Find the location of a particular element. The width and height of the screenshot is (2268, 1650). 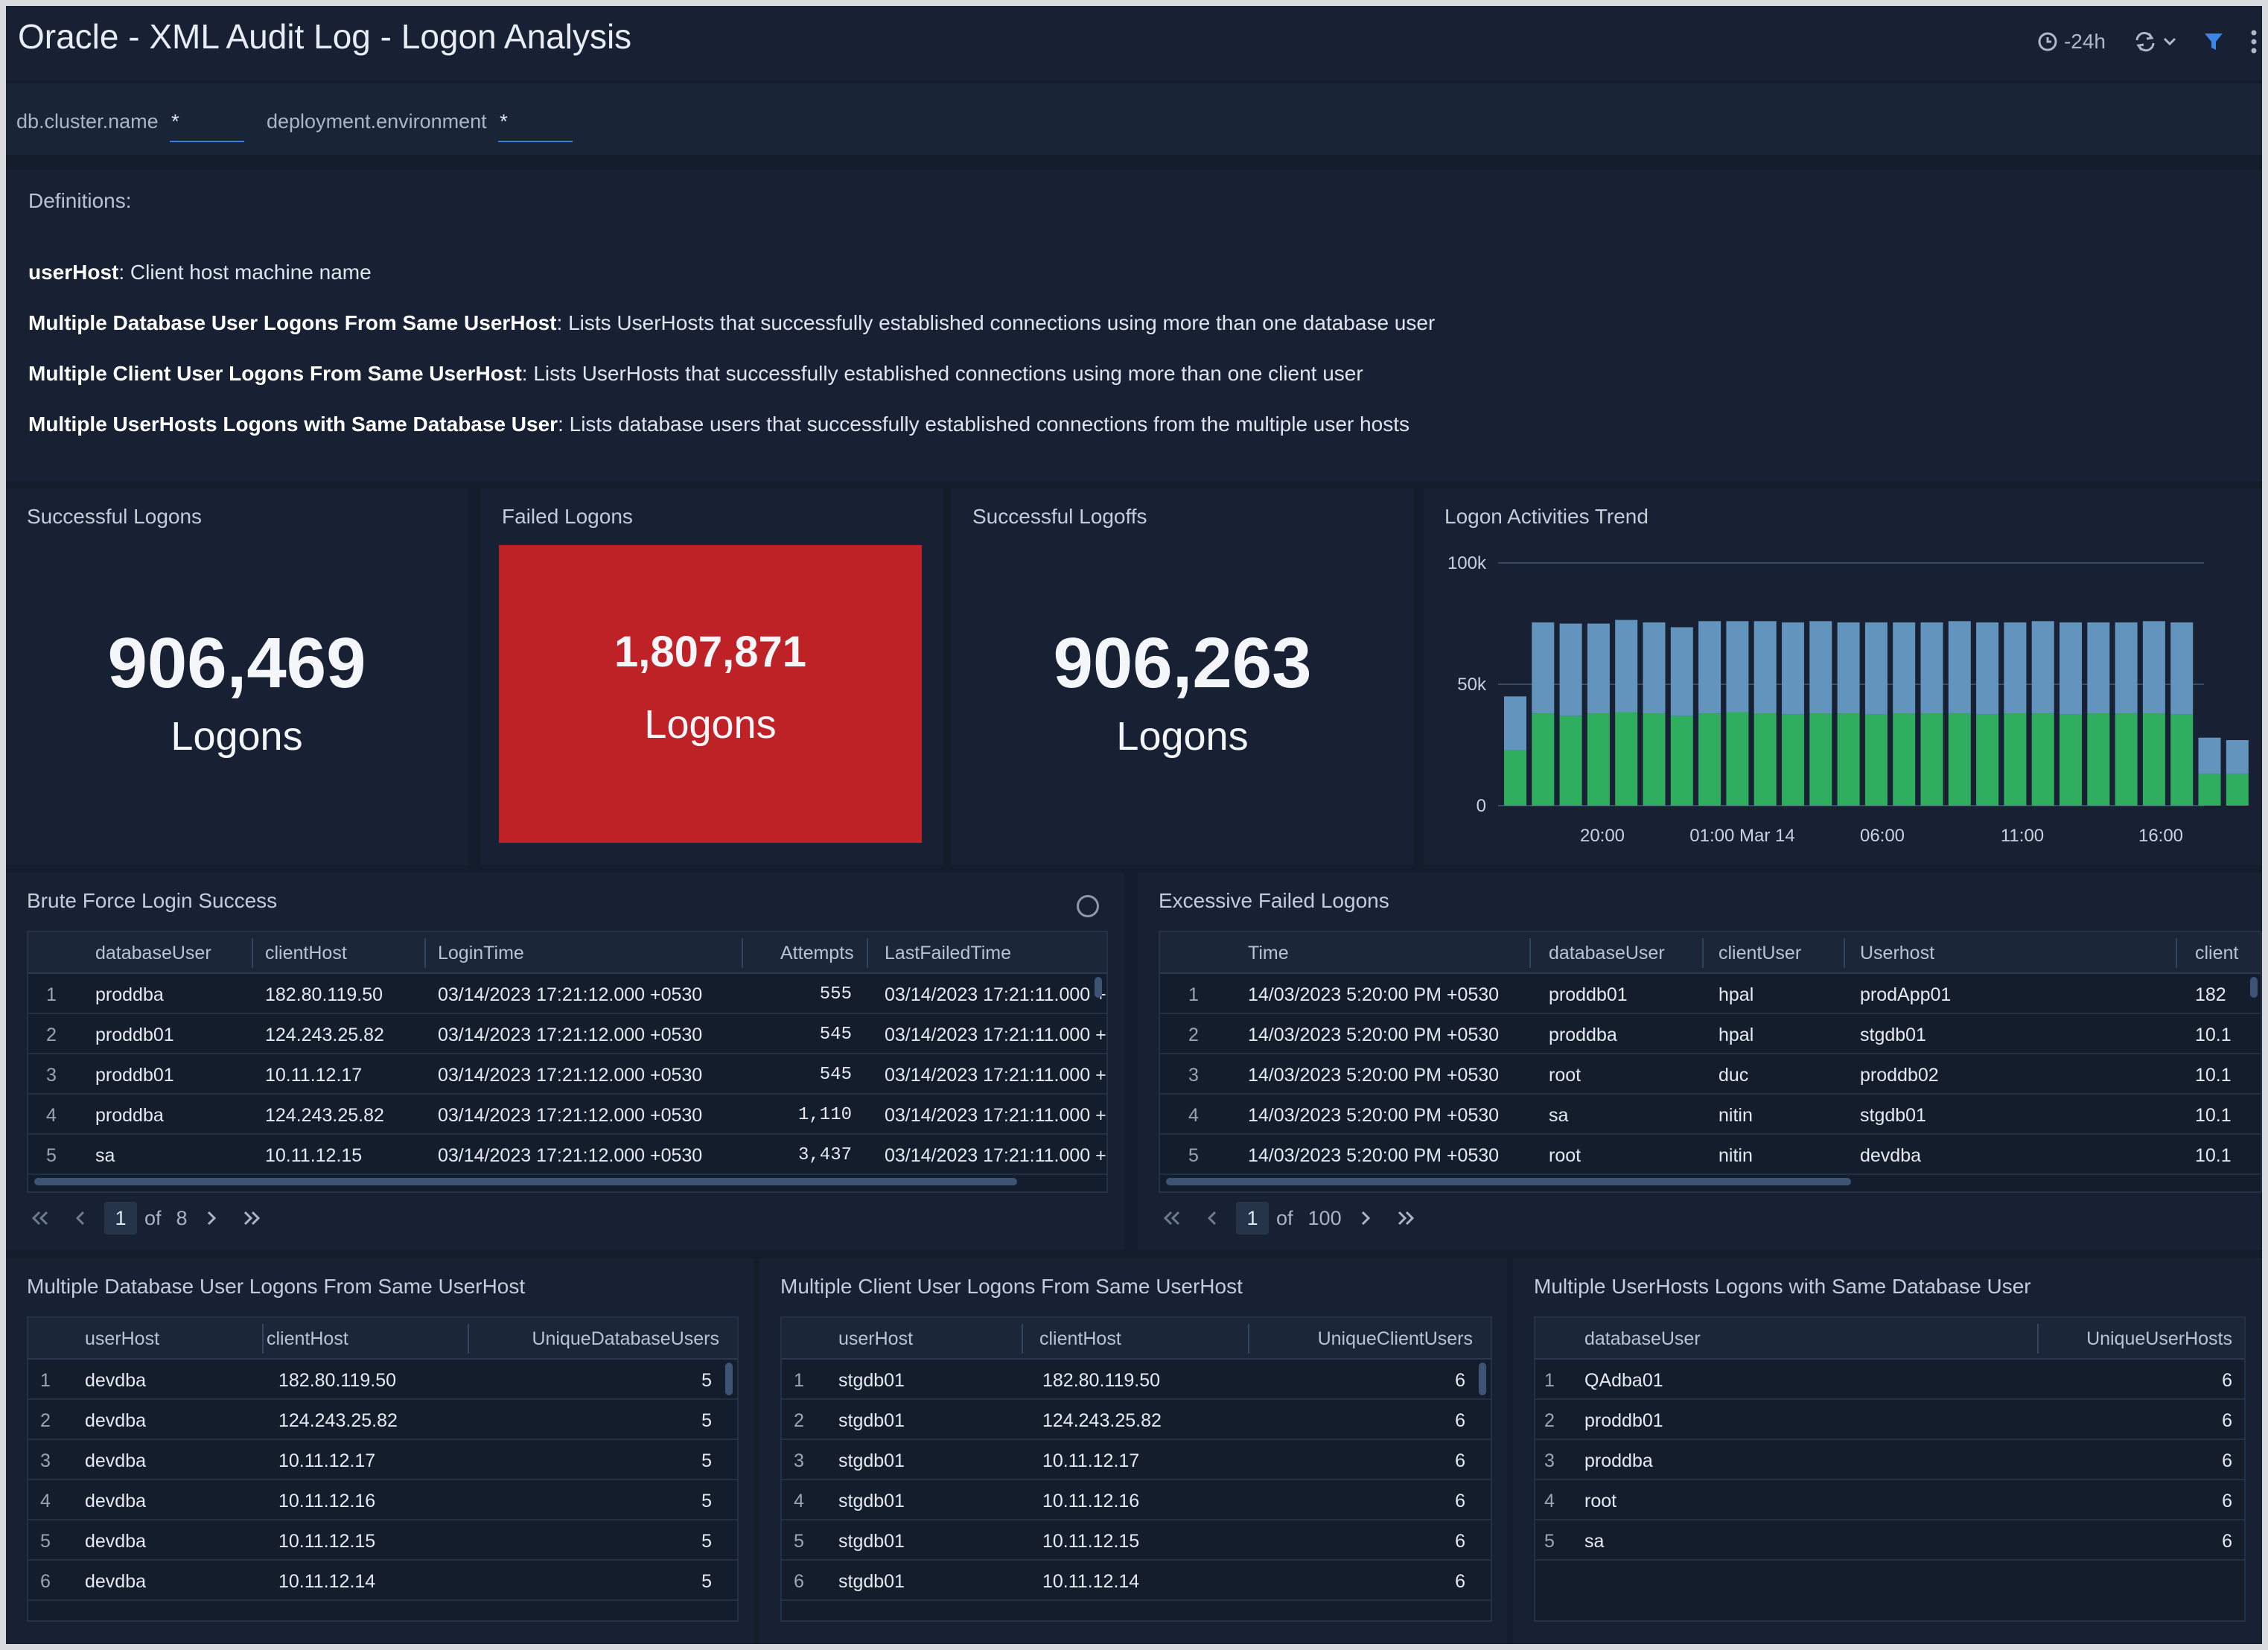

clock-icon is located at coordinates (2048, 41).